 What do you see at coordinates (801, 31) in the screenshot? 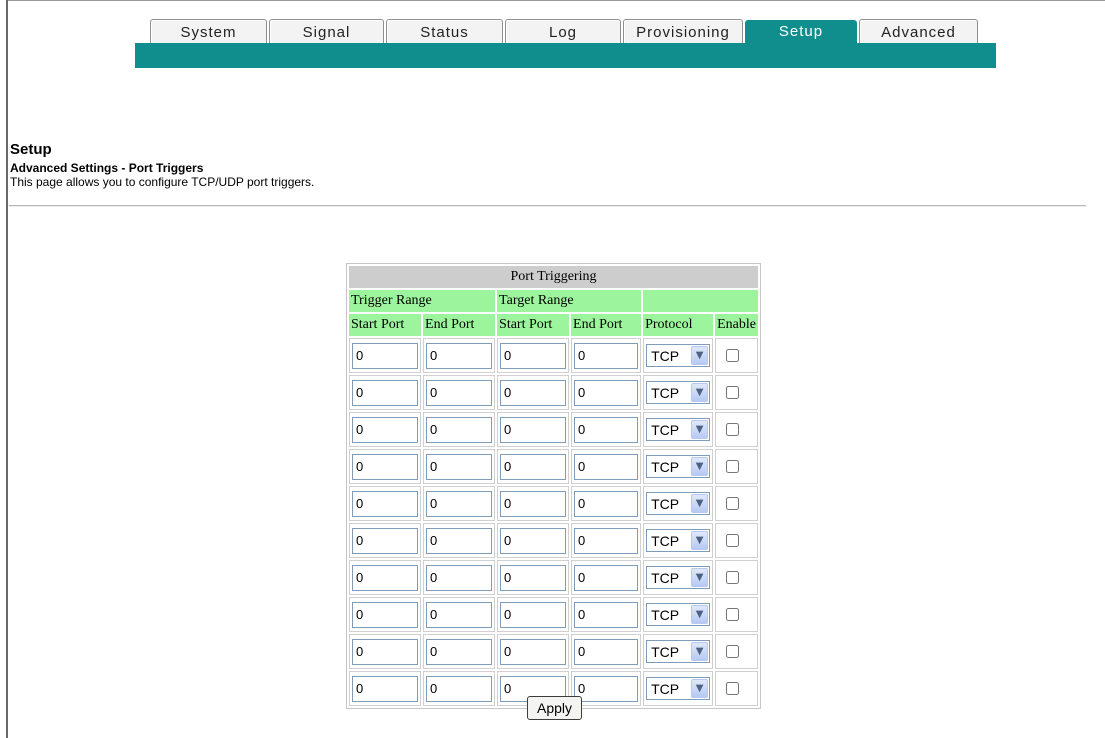
I see `tab-setup: Setup` at bounding box center [801, 31].